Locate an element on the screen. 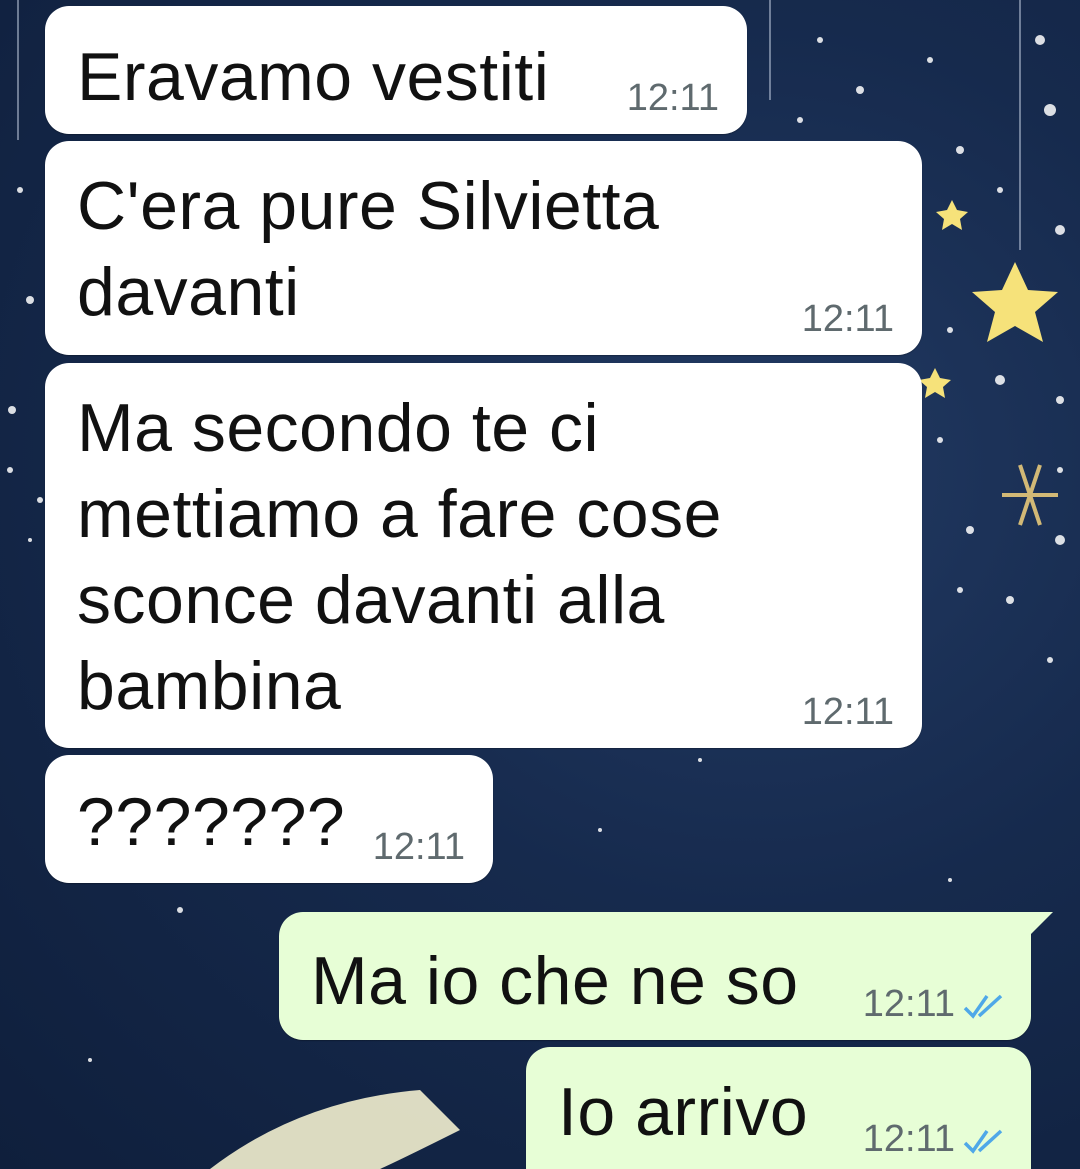  snowflake-decoration-icon is located at coordinates (1030, 495).